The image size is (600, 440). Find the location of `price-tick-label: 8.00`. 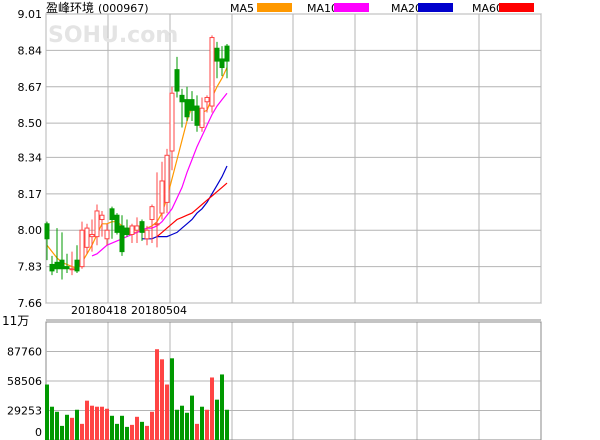

price-tick-label: 8.00 is located at coordinates (30, 230).